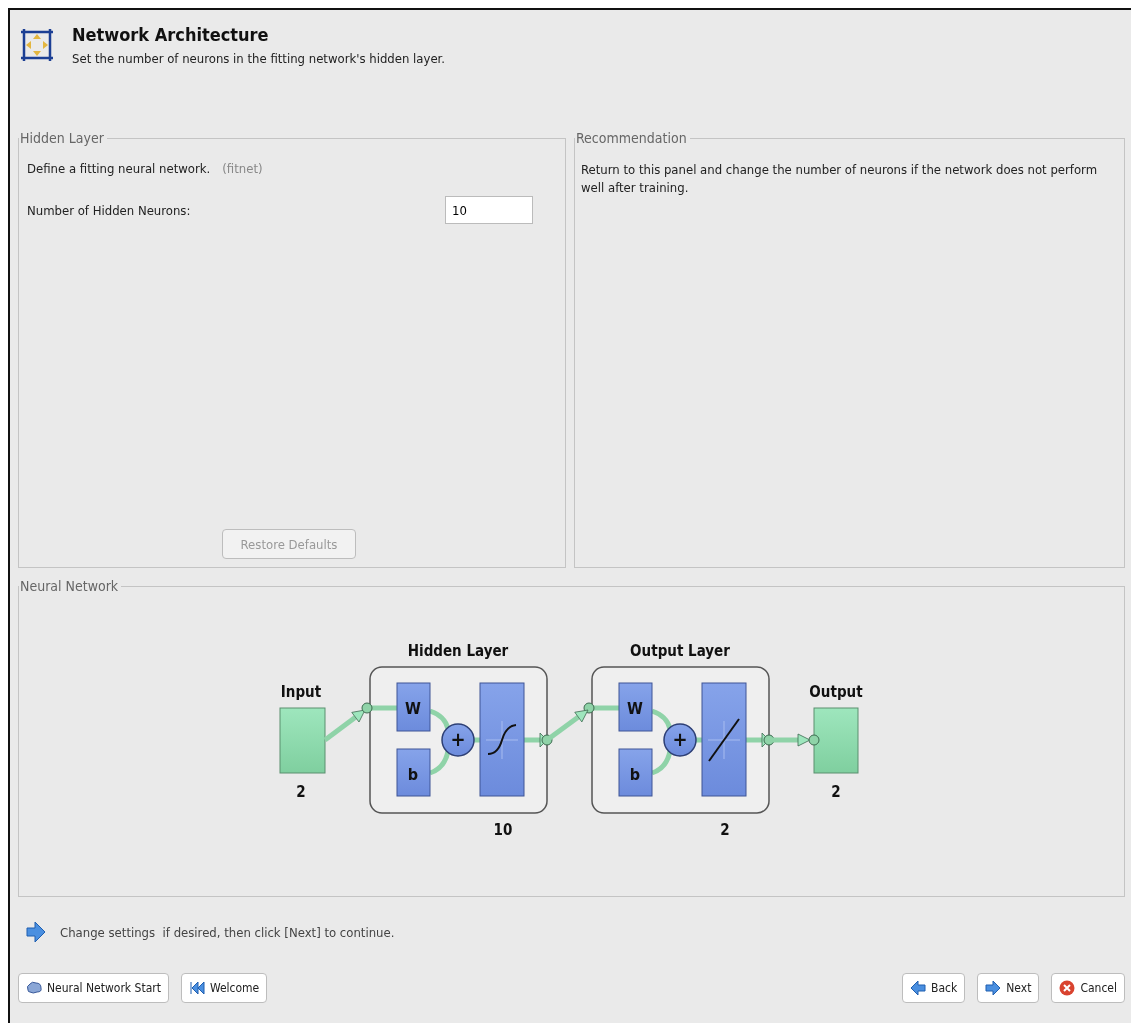  What do you see at coordinates (300, 692) in the screenshot?
I see `input-label: Input` at bounding box center [300, 692].